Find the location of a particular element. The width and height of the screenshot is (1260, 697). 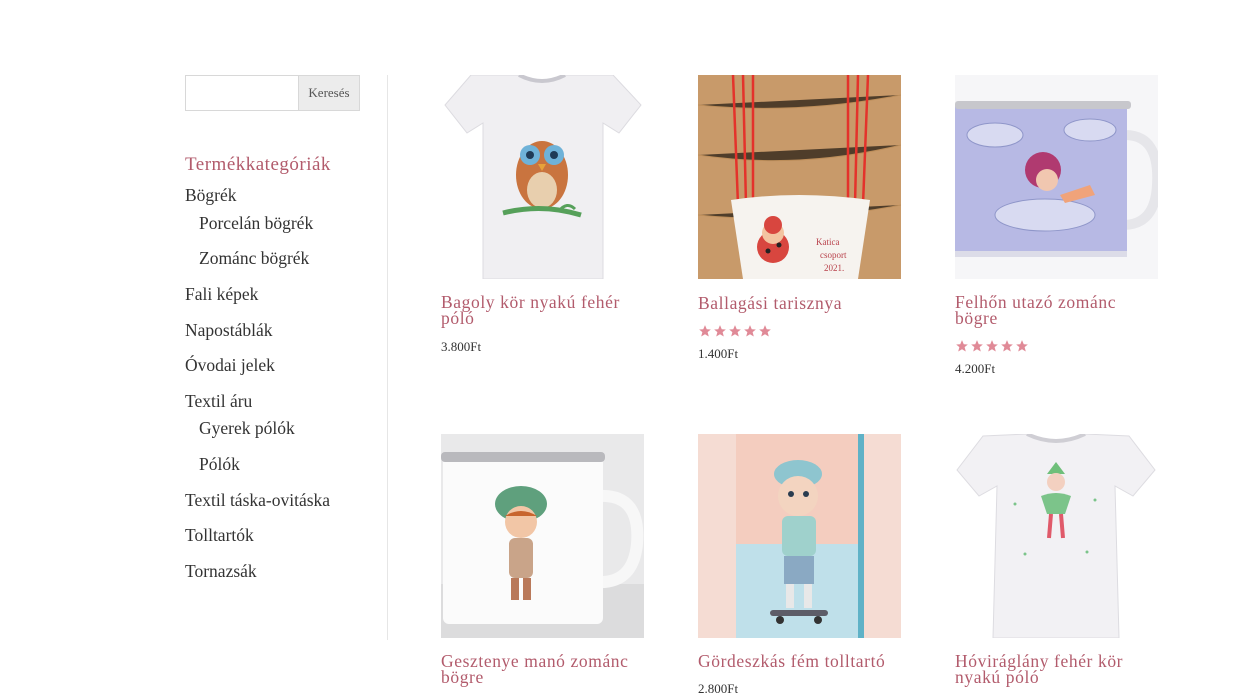

product-title-cloud-girl-mug: Felhőn utazó zománc bögre is located at coordinates (1055, 310).